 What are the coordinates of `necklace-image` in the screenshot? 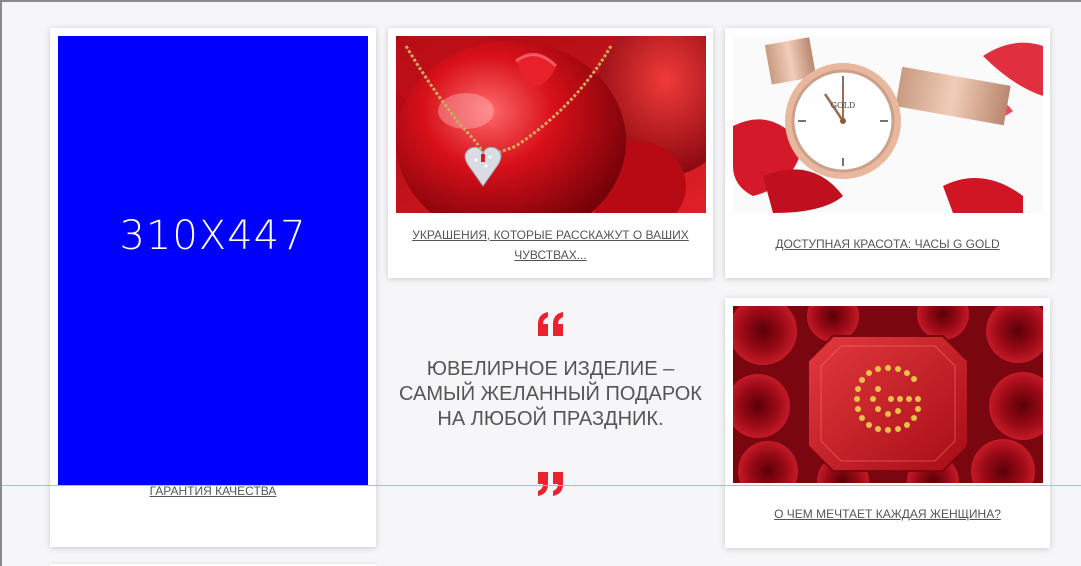 It's located at (551, 124).